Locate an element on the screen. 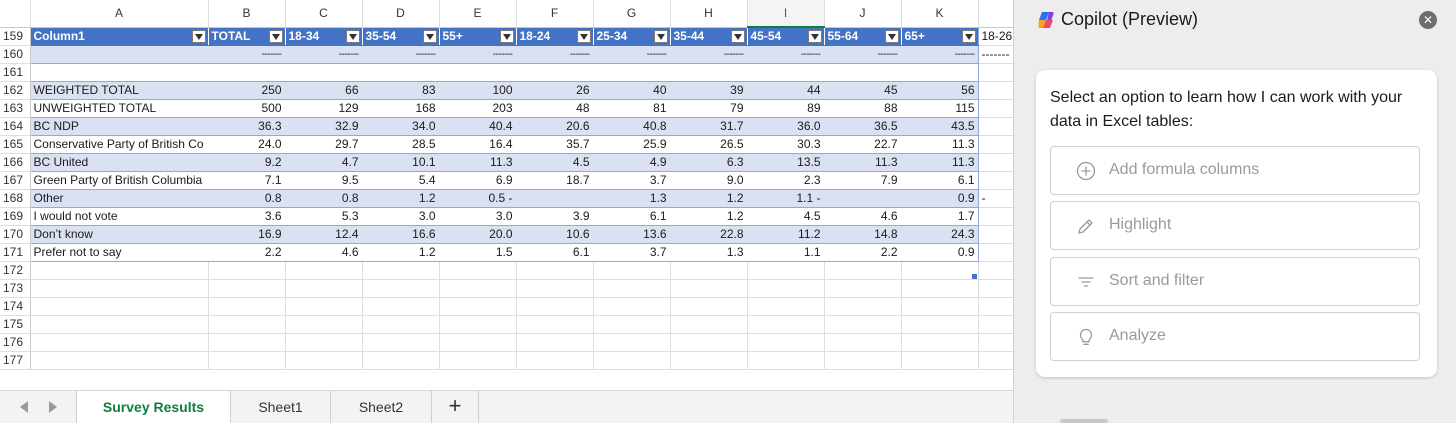 Image resolution: width=1456 pixels, height=423 pixels. table-cell: 29.7 is located at coordinates (324, 144).